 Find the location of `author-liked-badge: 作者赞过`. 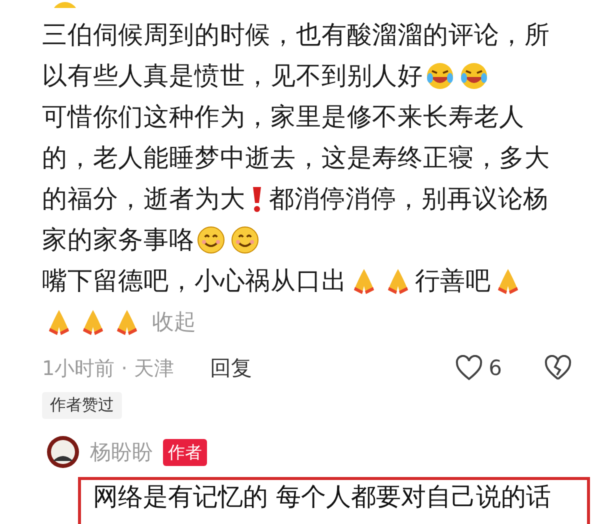

author-liked-badge: 作者赞过 is located at coordinates (82, 405).